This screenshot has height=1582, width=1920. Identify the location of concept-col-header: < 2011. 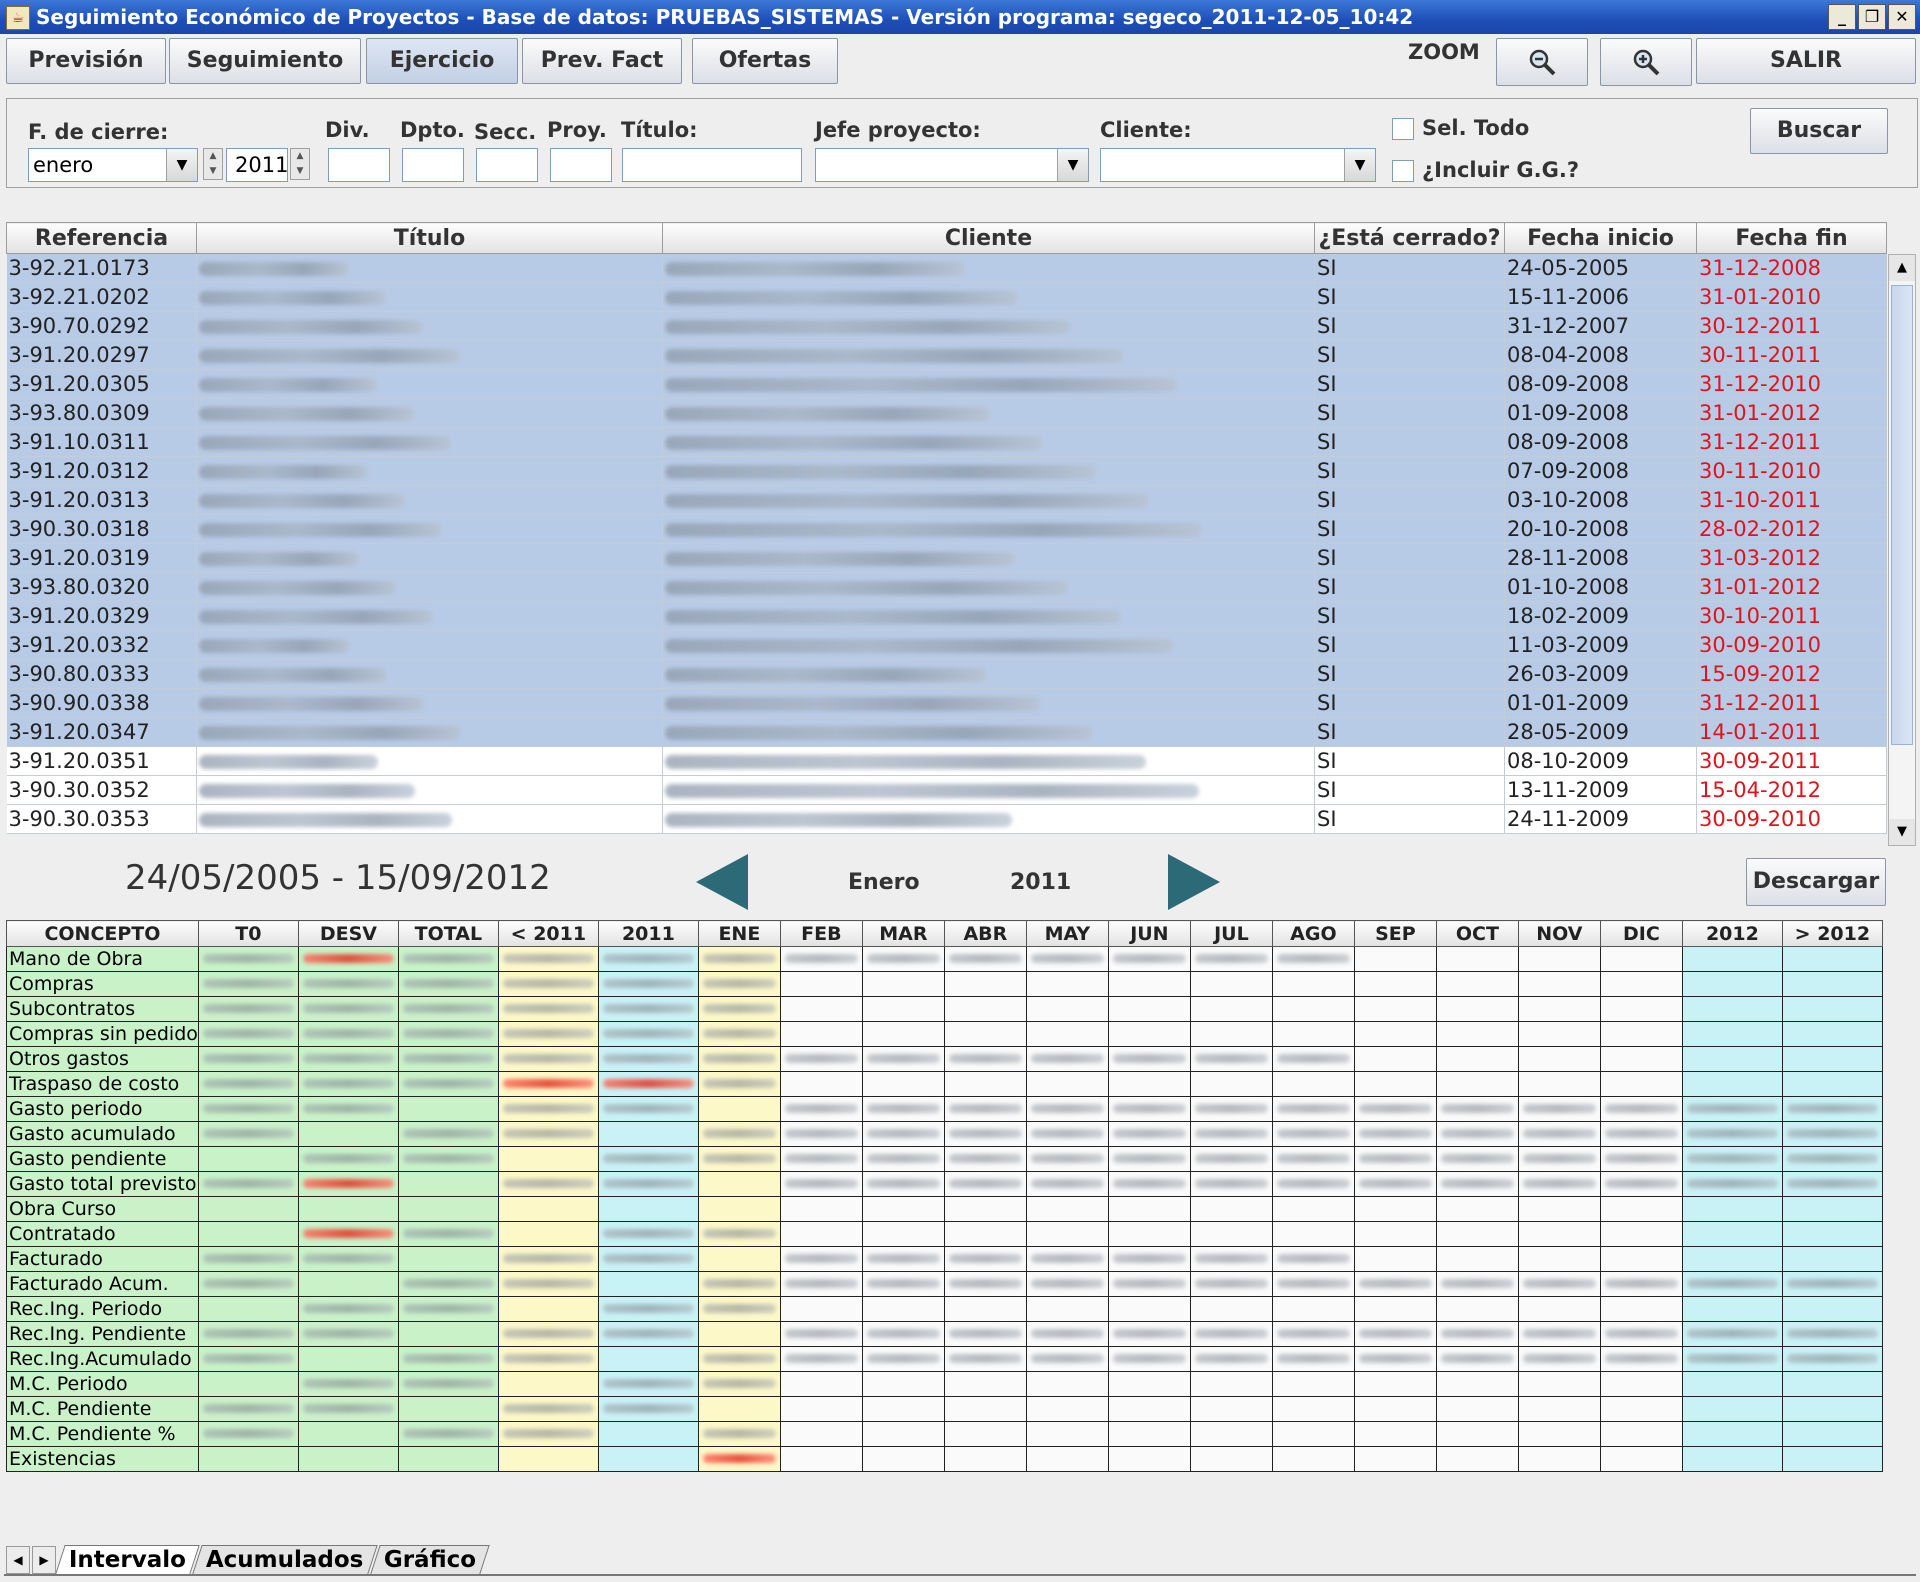
(548, 933).